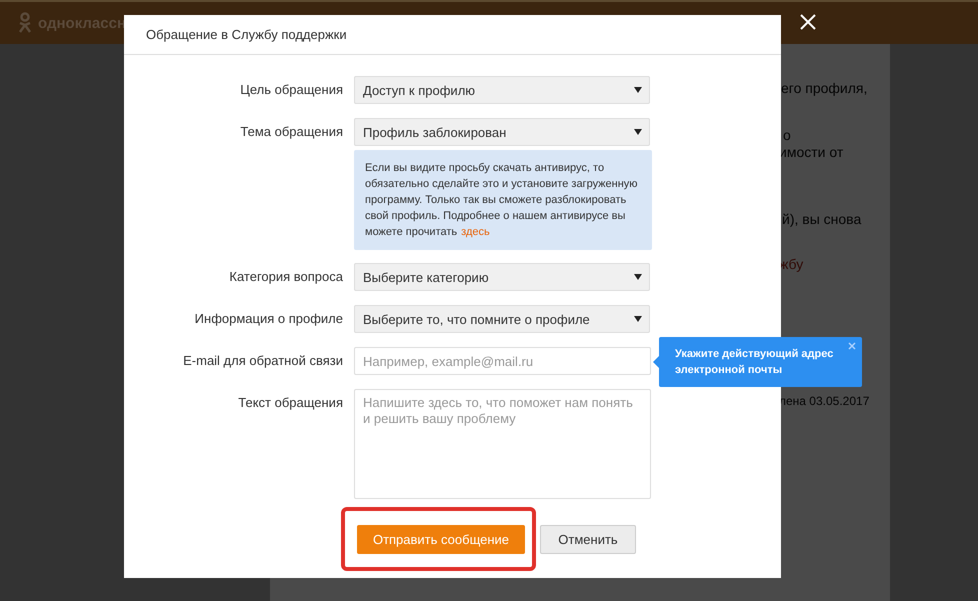  Describe the element at coordinates (502, 132) in the screenshot. I see `dropdown: Профиль заблокирован` at that location.